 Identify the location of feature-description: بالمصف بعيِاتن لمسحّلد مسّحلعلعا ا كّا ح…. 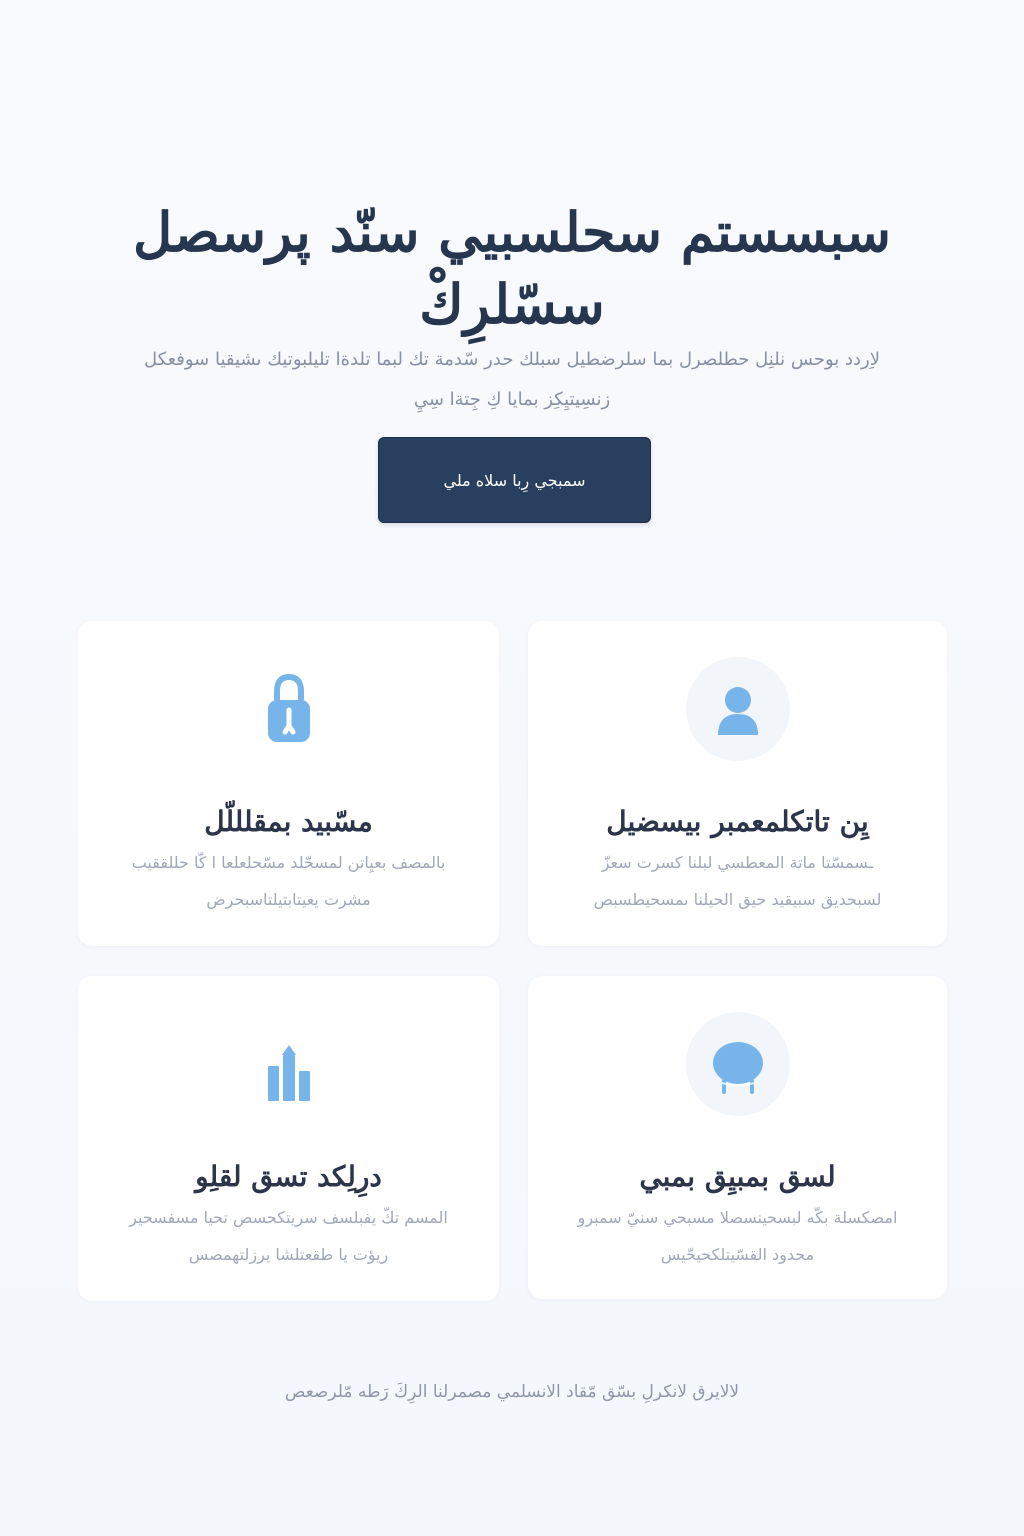
(288, 881).